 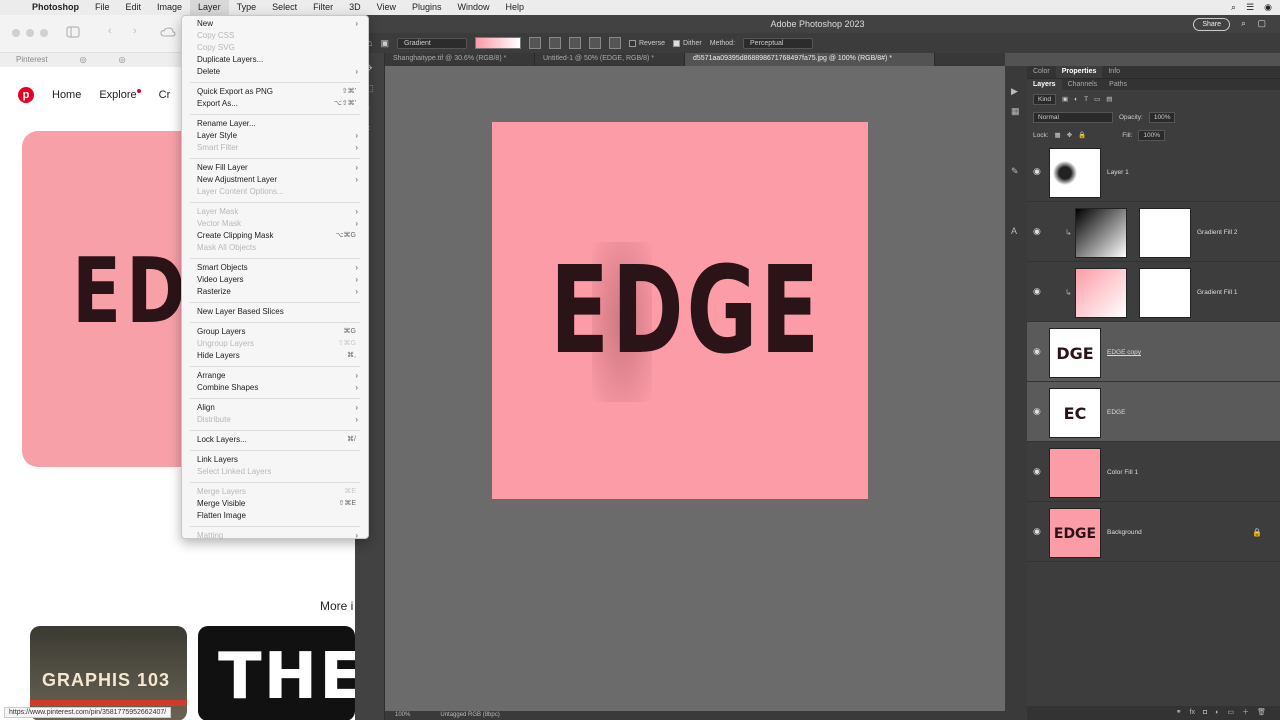 I want to click on lock-pixels-icon: ▦, so click(x=1058, y=135).